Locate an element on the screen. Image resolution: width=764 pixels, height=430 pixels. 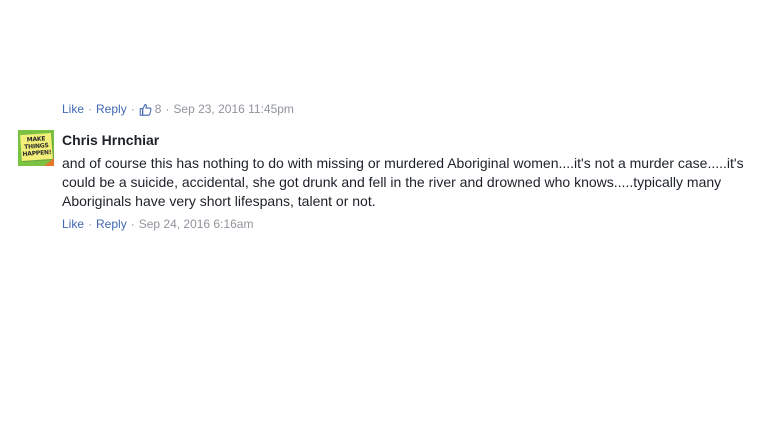
prev-like-link: Like is located at coordinates (73, 109).